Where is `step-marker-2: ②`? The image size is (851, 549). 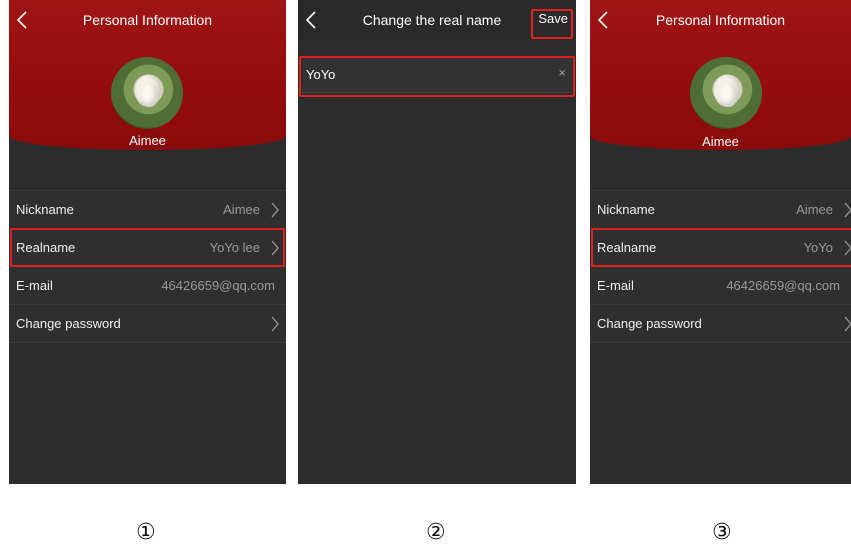 step-marker-2: ② is located at coordinates (436, 532).